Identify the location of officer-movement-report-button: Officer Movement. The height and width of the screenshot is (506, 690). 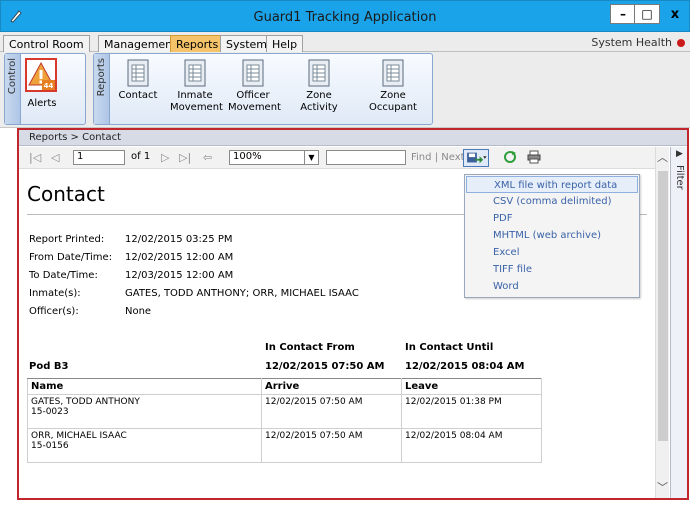
(254, 86).